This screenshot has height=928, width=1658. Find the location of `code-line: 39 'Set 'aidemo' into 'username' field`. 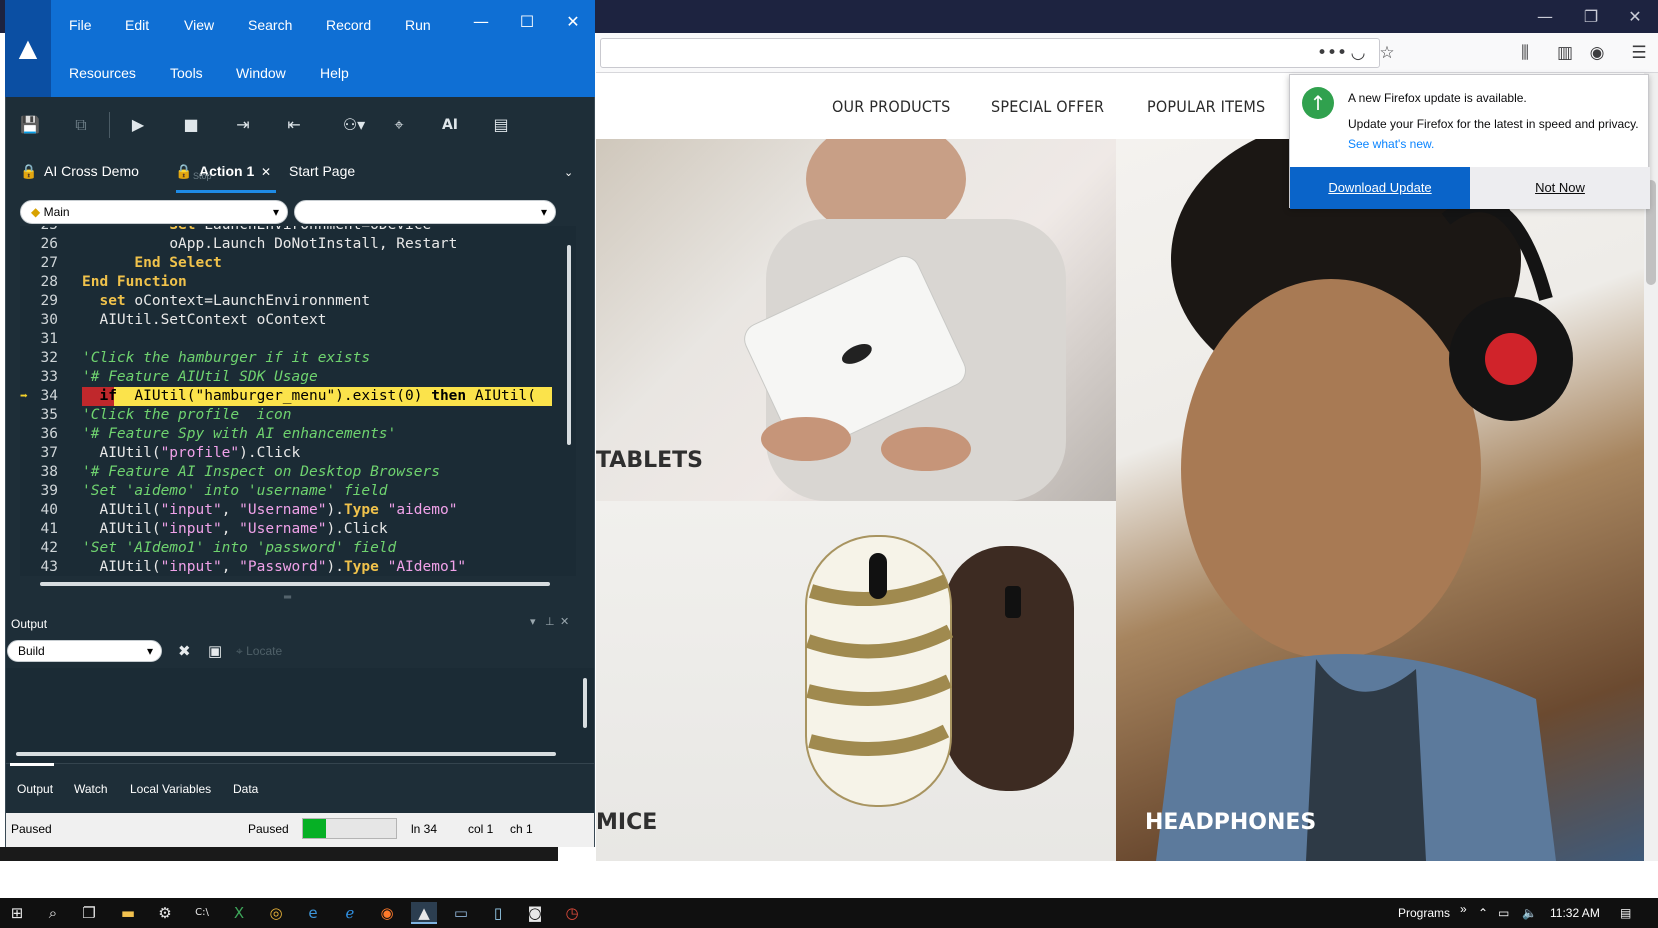

code-line: 39 'Set 'aidemo' into 'username' field is located at coordinates (298, 491).